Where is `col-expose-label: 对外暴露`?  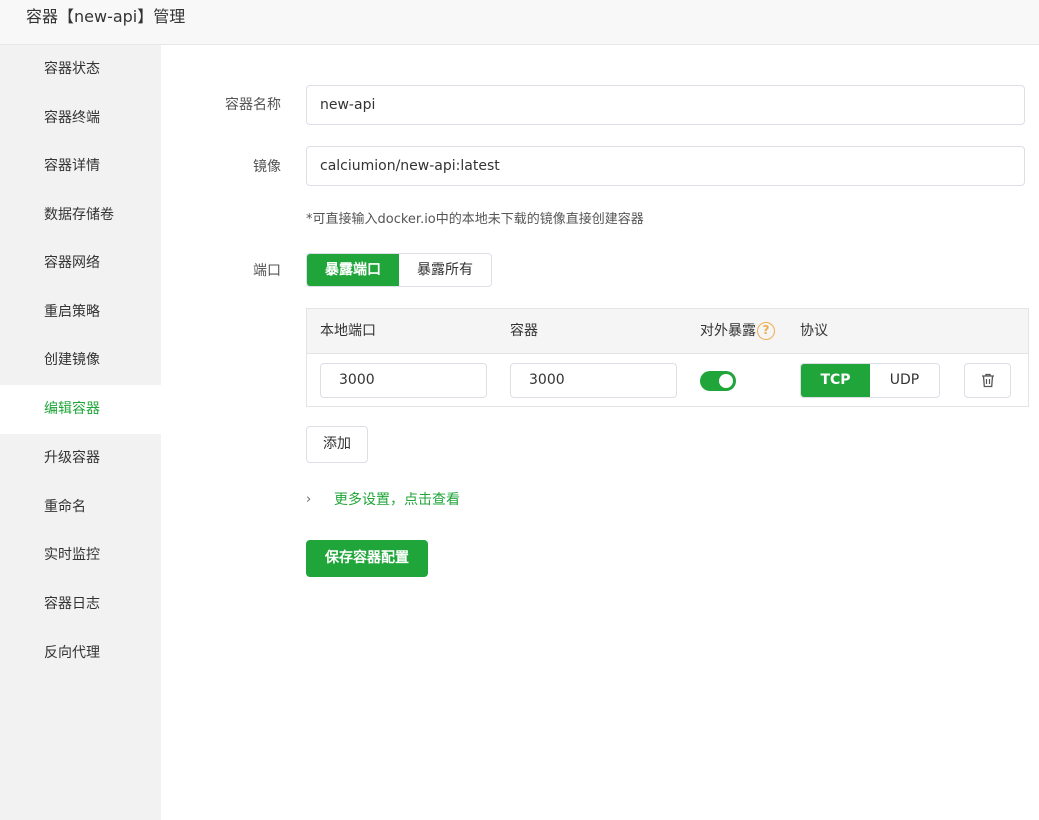 col-expose-label: 对外暴露 is located at coordinates (728, 331).